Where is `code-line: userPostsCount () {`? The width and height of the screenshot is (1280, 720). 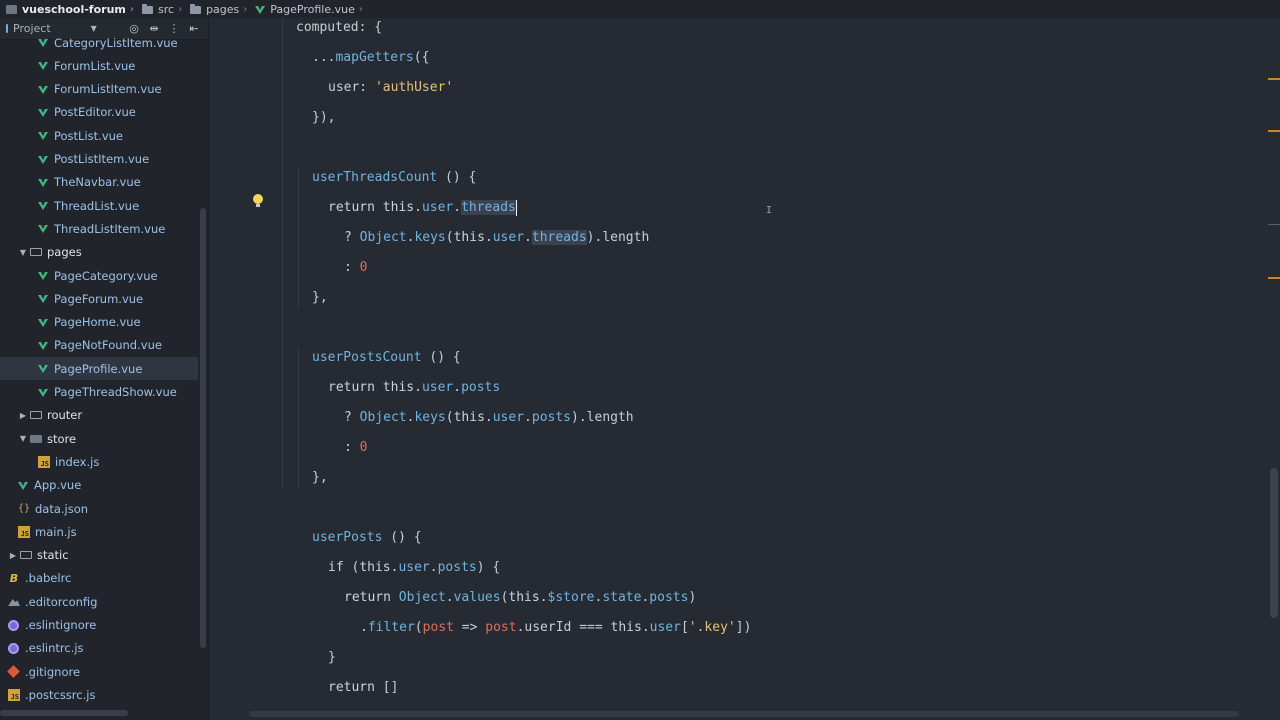
code-line: userPostsCount () { is located at coordinates (386, 358).